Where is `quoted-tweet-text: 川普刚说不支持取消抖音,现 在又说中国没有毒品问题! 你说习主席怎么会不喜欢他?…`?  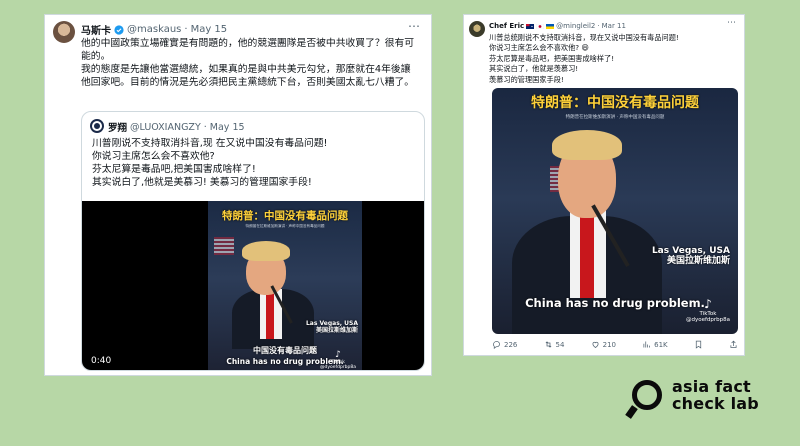 quoted-tweet-text: 川普刚说不支持取消抖音,现 在又说中国没有毒品问题! 你说习主席怎么会不喜欢他?… is located at coordinates (252, 163).